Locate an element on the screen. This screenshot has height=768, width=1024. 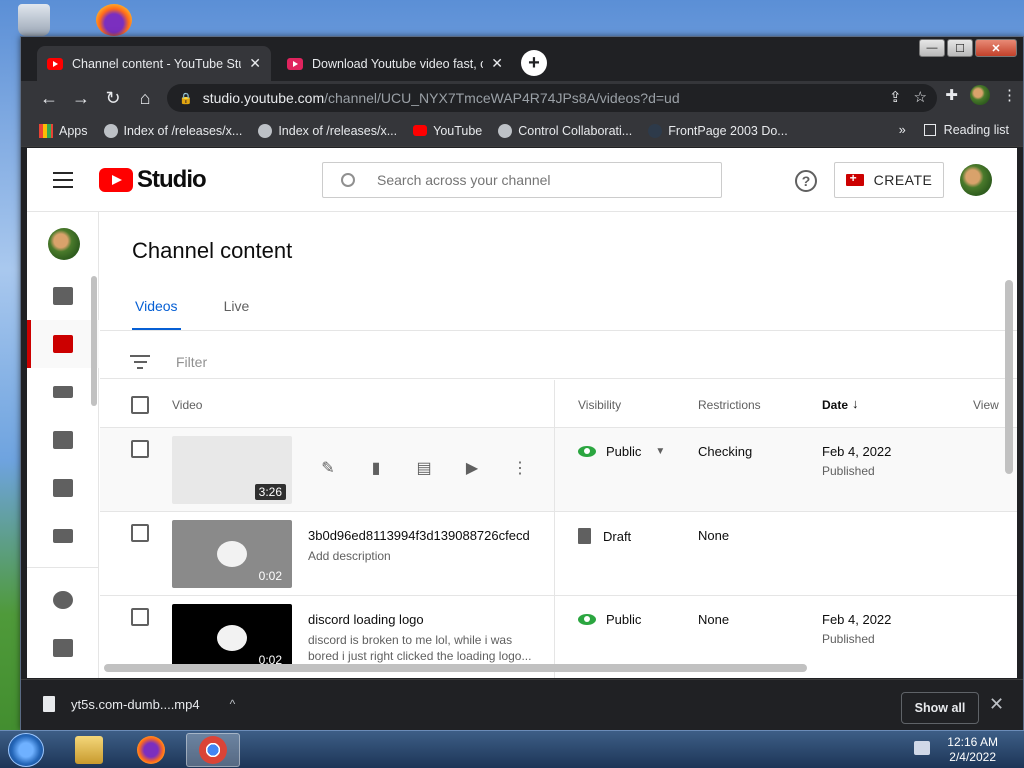
folder-icon is located at coordinates (89, 750).